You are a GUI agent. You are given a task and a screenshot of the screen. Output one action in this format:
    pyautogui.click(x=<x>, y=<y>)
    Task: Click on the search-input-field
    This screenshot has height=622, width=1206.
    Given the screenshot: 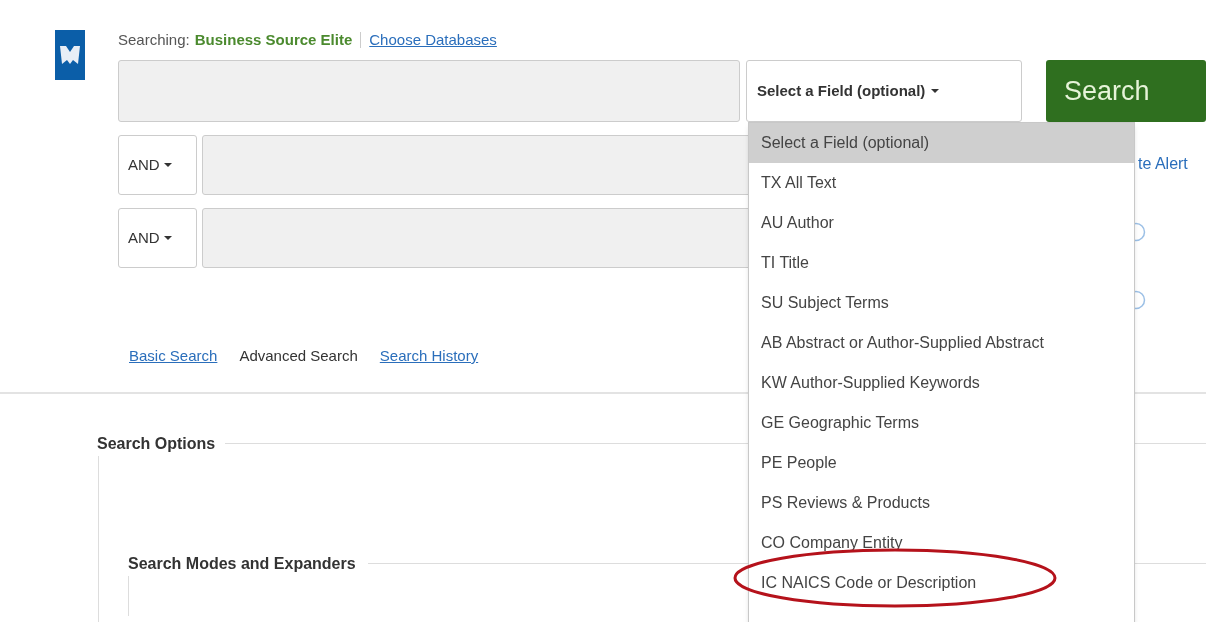 What is the action you would take?
    pyautogui.click(x=429, y=91)
    